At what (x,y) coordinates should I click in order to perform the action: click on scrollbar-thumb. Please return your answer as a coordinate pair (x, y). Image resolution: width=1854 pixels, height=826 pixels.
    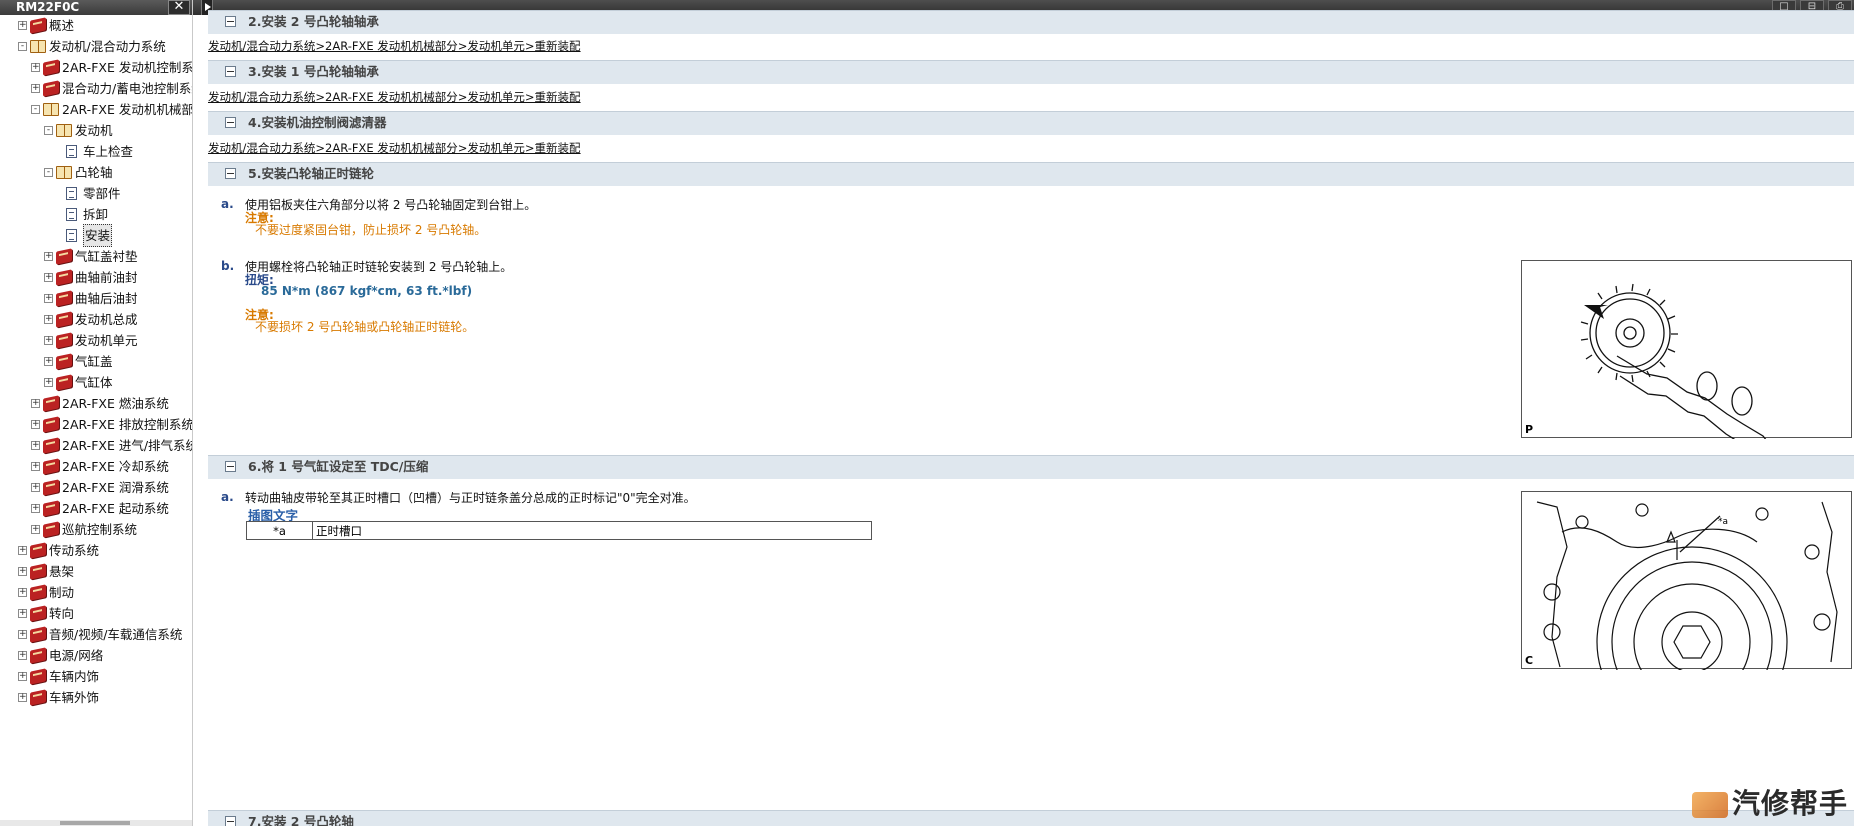
    Looking at the image, I should click on (95, 823).